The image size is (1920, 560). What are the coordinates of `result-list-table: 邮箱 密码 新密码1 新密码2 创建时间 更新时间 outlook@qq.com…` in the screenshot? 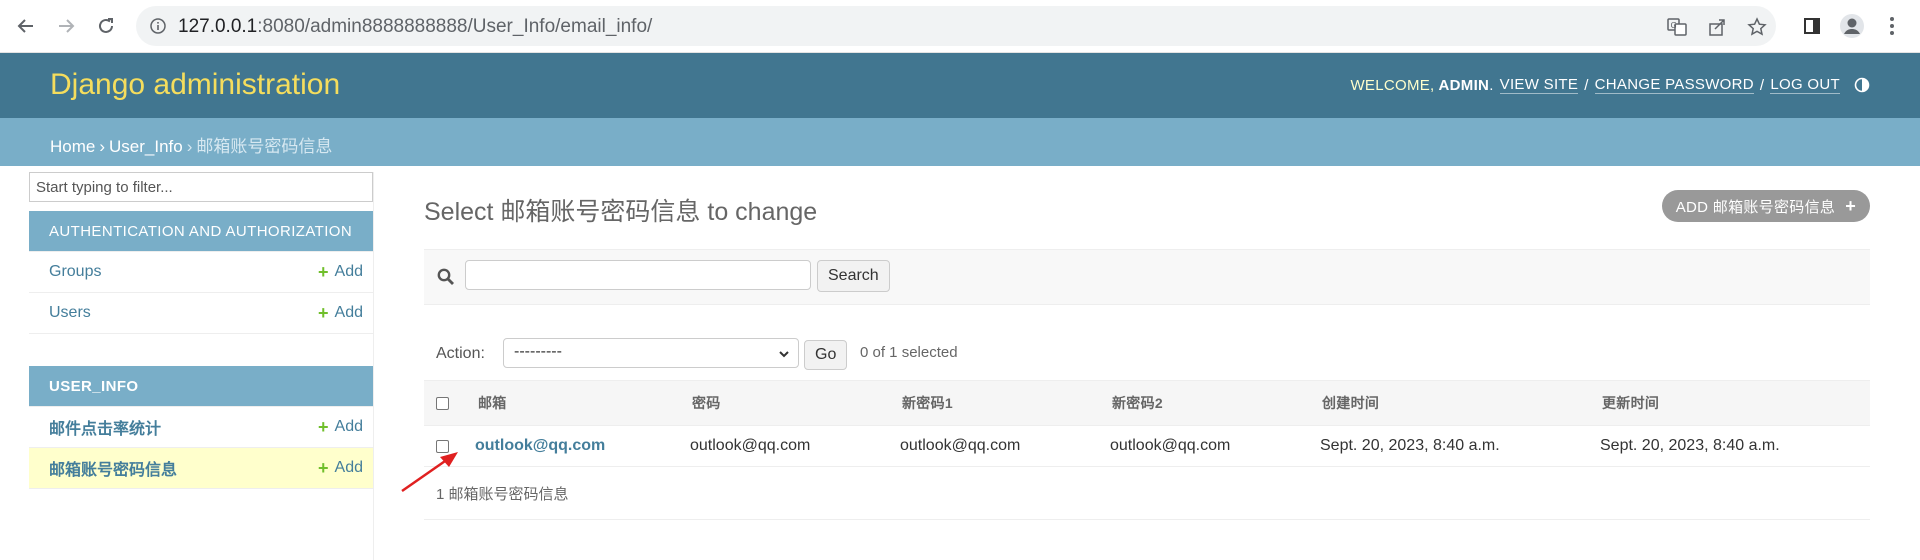 It's located at (1147, 423).